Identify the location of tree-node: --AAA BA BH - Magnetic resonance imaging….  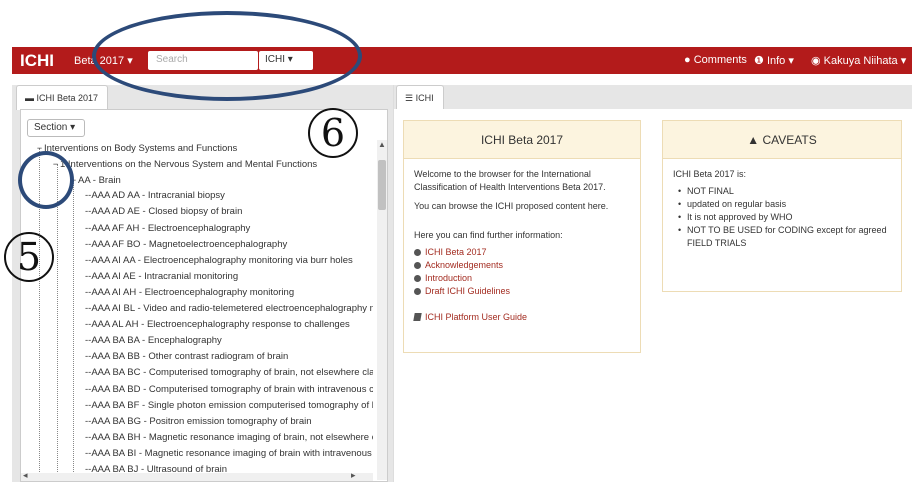
(229, 438).